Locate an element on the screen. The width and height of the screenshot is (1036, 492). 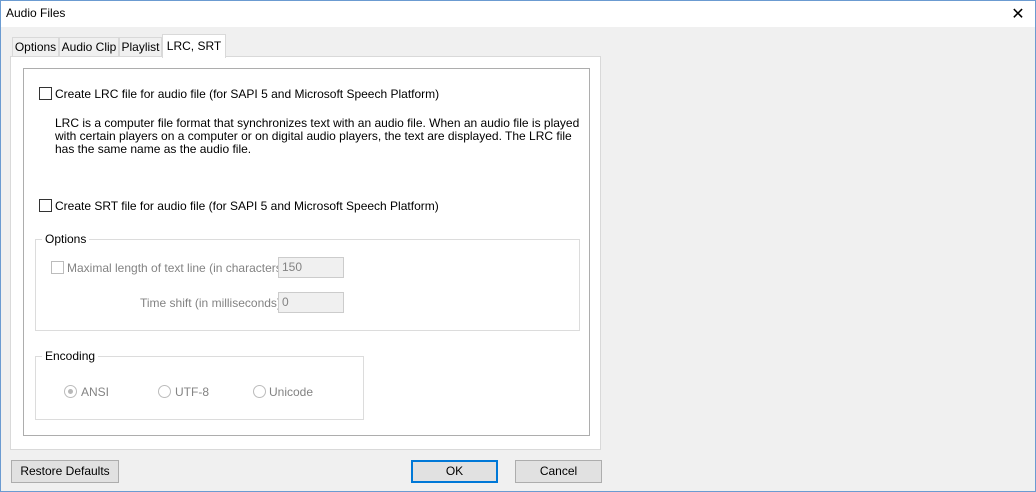
window-title: Audio Files is located at coordinates (36, 13).